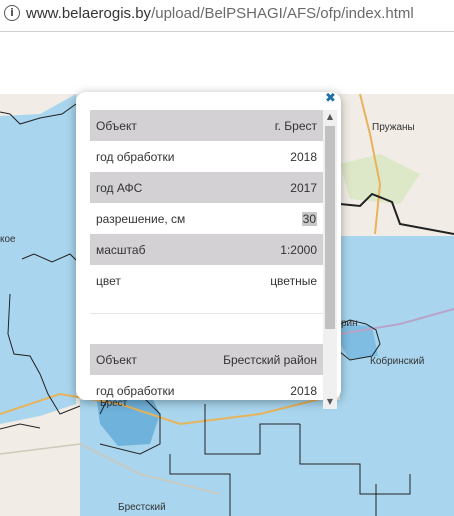  What do you see at coordinates (298, 250) in the screenshot?
I see `row-value: 1:2000` at bounding box center [298, 250].